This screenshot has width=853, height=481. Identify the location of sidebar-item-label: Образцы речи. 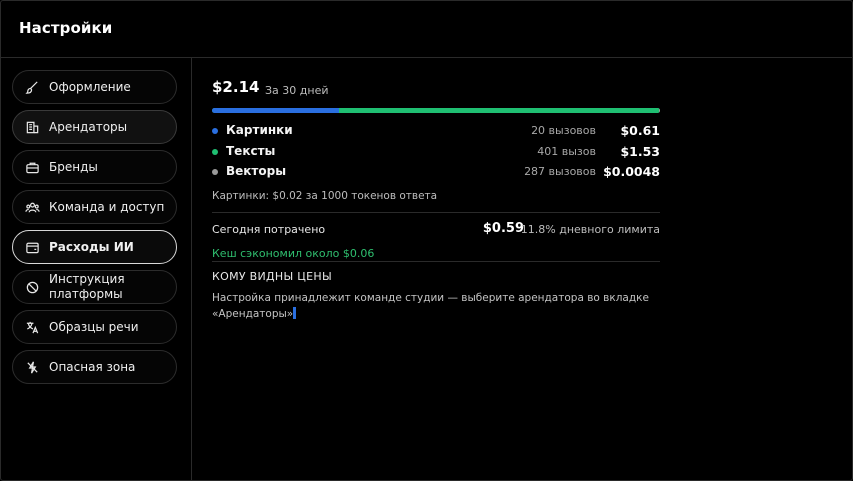
(94, 326).